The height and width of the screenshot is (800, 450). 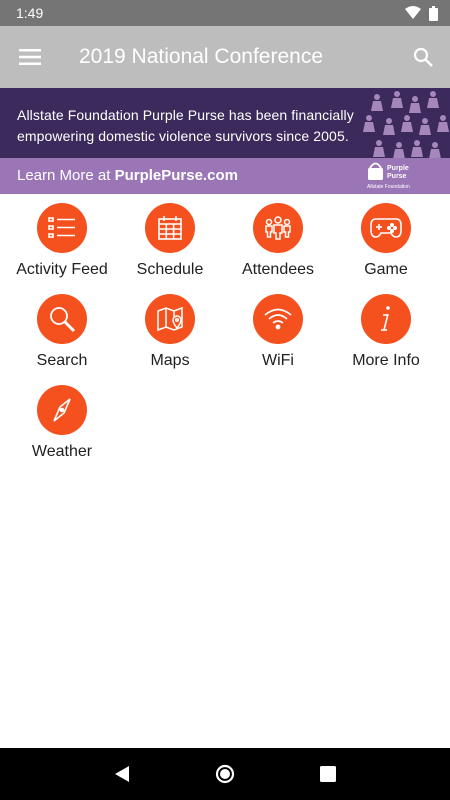 I want to click on back-button, so click(x=122, y=774).